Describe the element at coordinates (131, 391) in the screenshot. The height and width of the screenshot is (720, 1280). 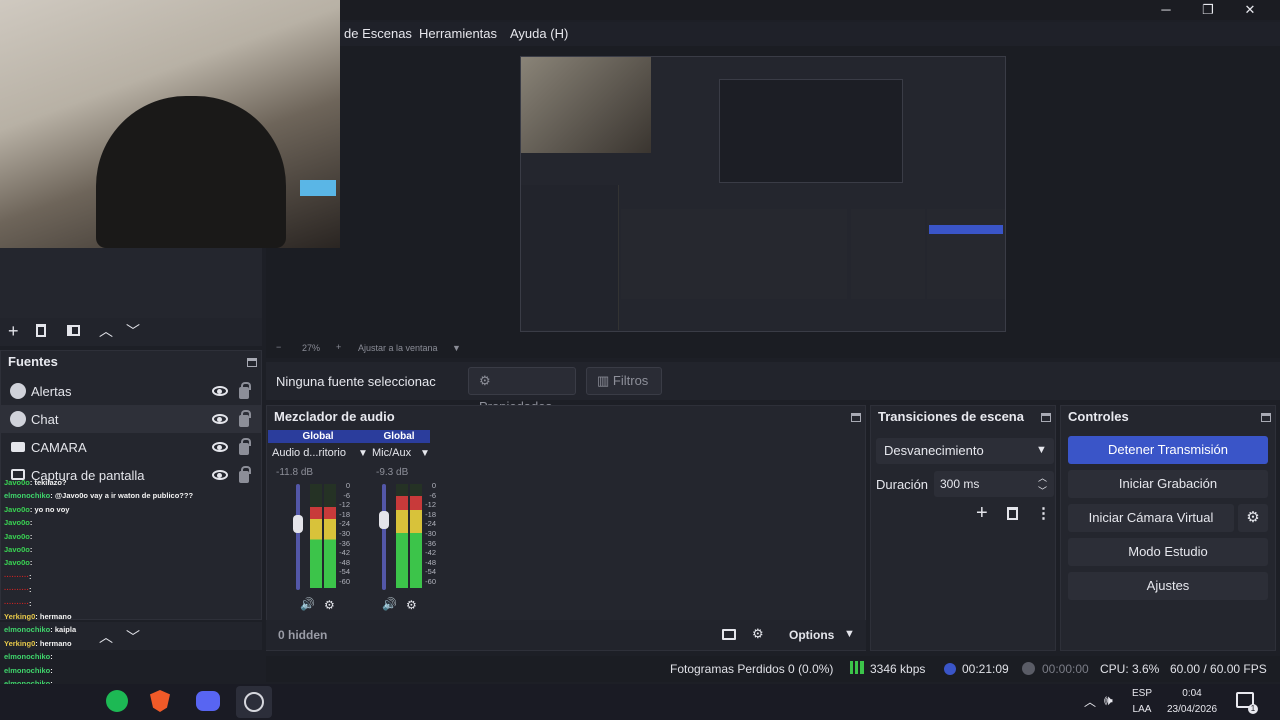
I see `source-item-alertas: Alertas` at that location.